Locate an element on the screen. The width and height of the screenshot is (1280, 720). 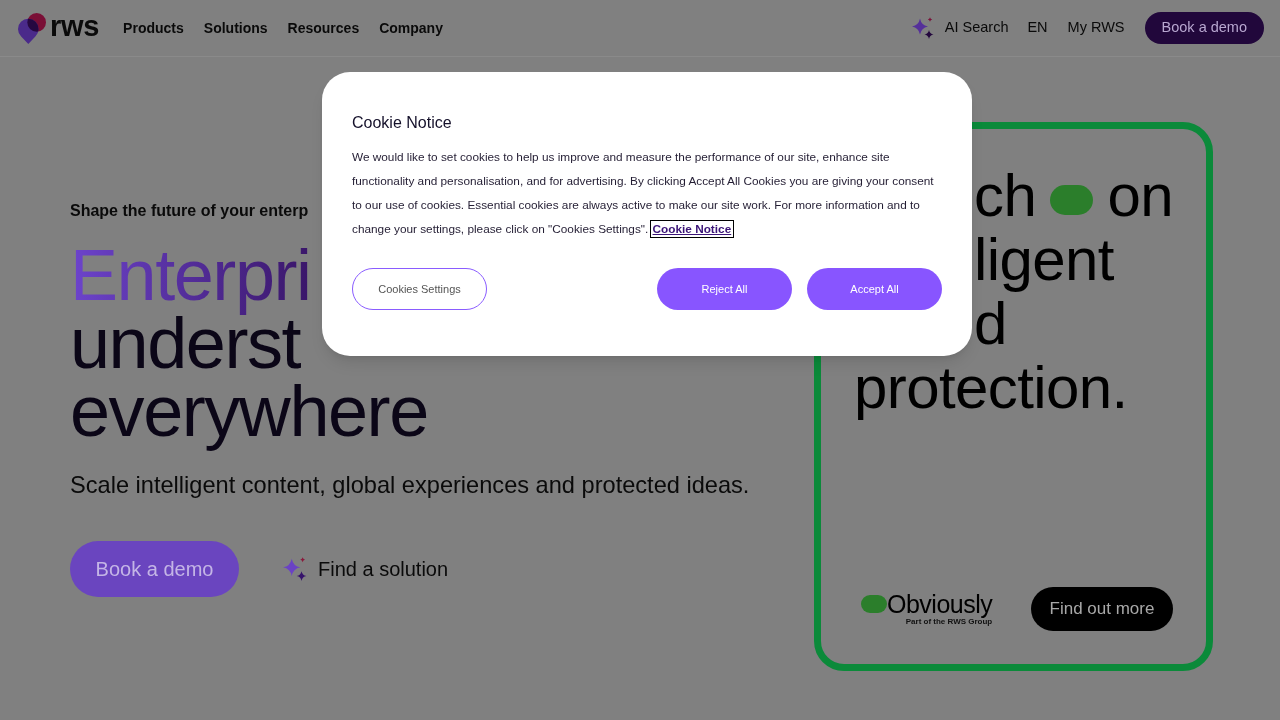
hero-eyebrow: Shape the future of your enterp is located at coordinates (189, 211).